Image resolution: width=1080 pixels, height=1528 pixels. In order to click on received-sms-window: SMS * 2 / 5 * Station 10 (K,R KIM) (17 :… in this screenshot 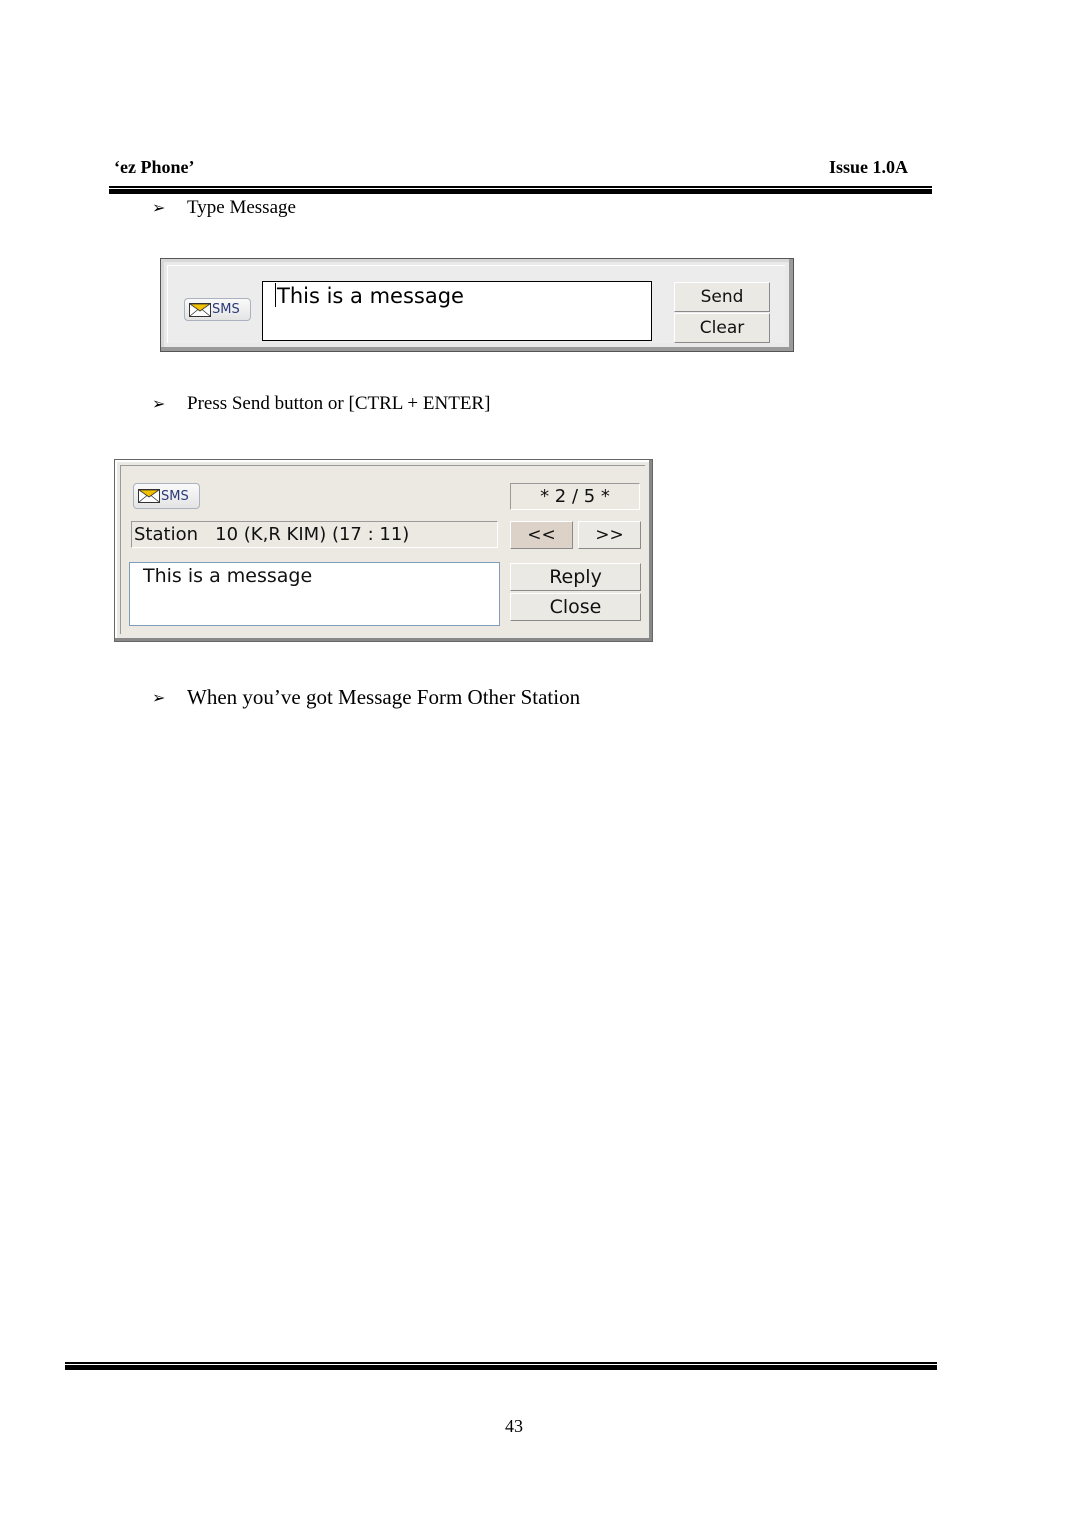, I will do `click(383, 550)`.